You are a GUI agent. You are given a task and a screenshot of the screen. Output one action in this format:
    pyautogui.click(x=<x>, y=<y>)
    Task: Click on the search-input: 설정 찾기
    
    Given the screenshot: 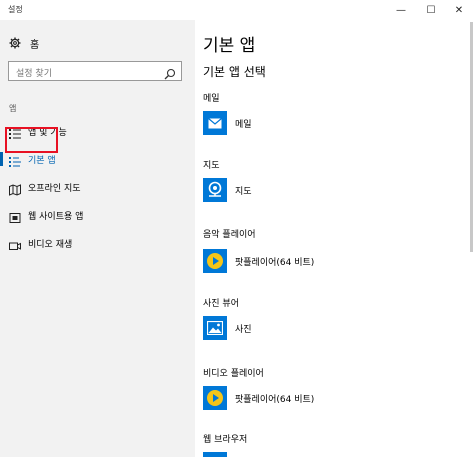 What is the action you would take?
    pyautogui.click(x=95, y=71)
    